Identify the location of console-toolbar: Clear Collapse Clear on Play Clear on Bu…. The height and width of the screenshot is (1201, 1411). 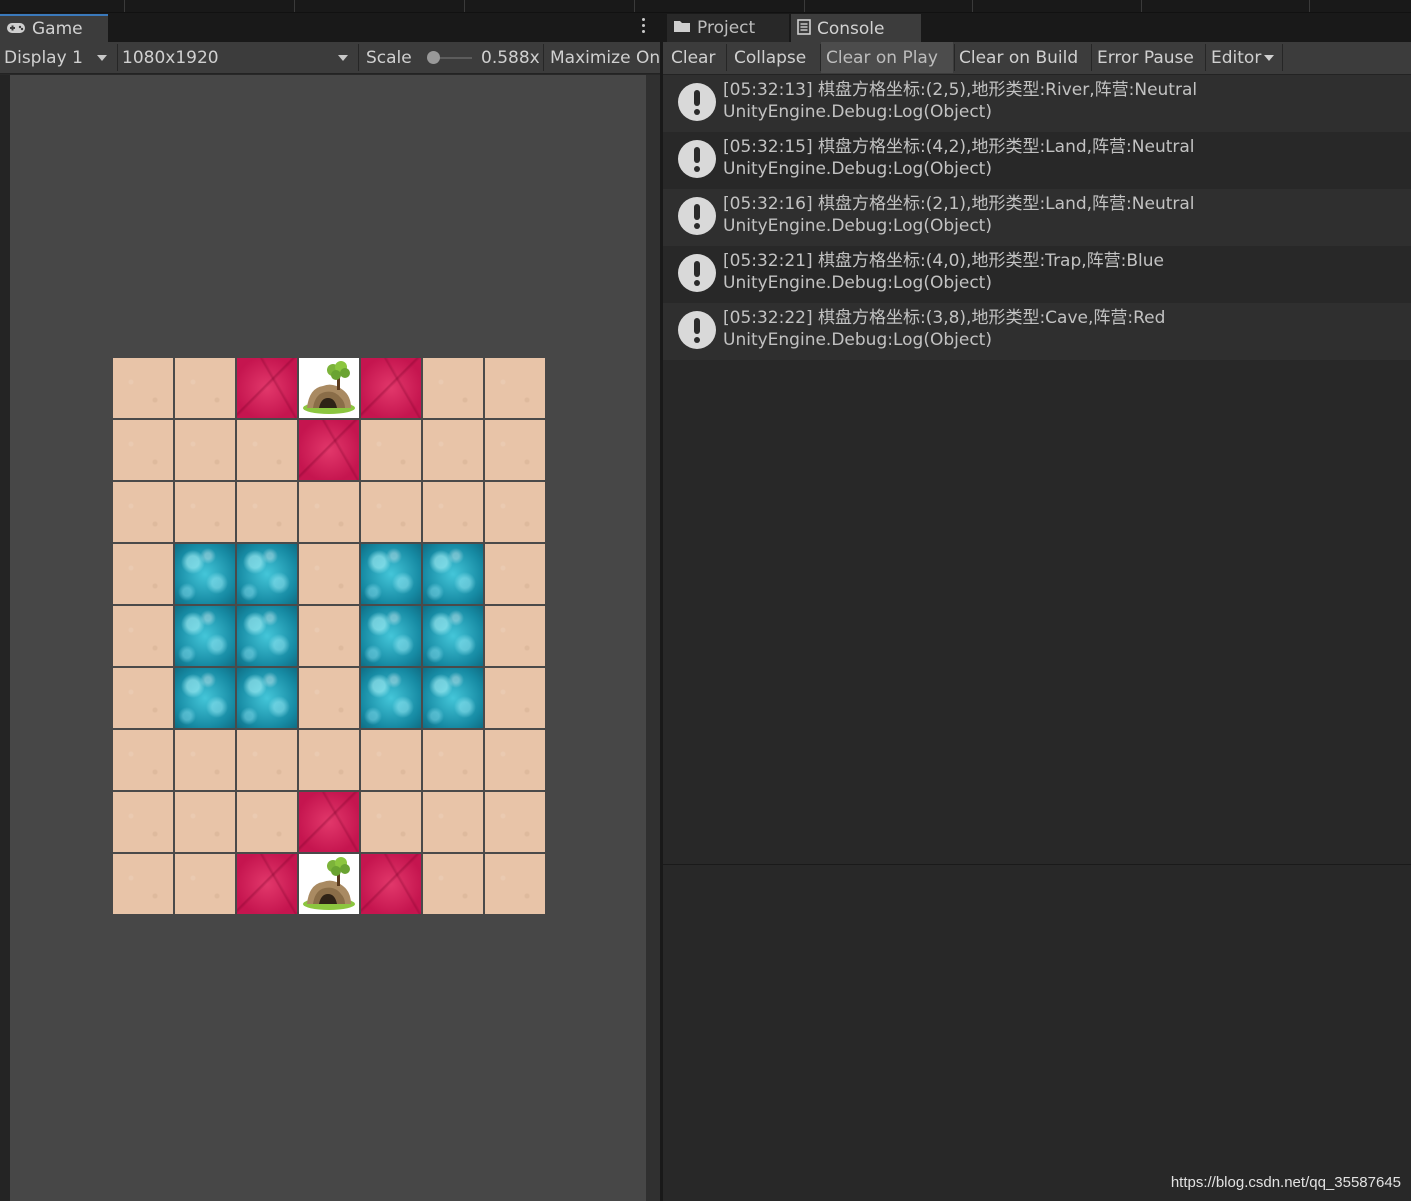
(1037, 58).